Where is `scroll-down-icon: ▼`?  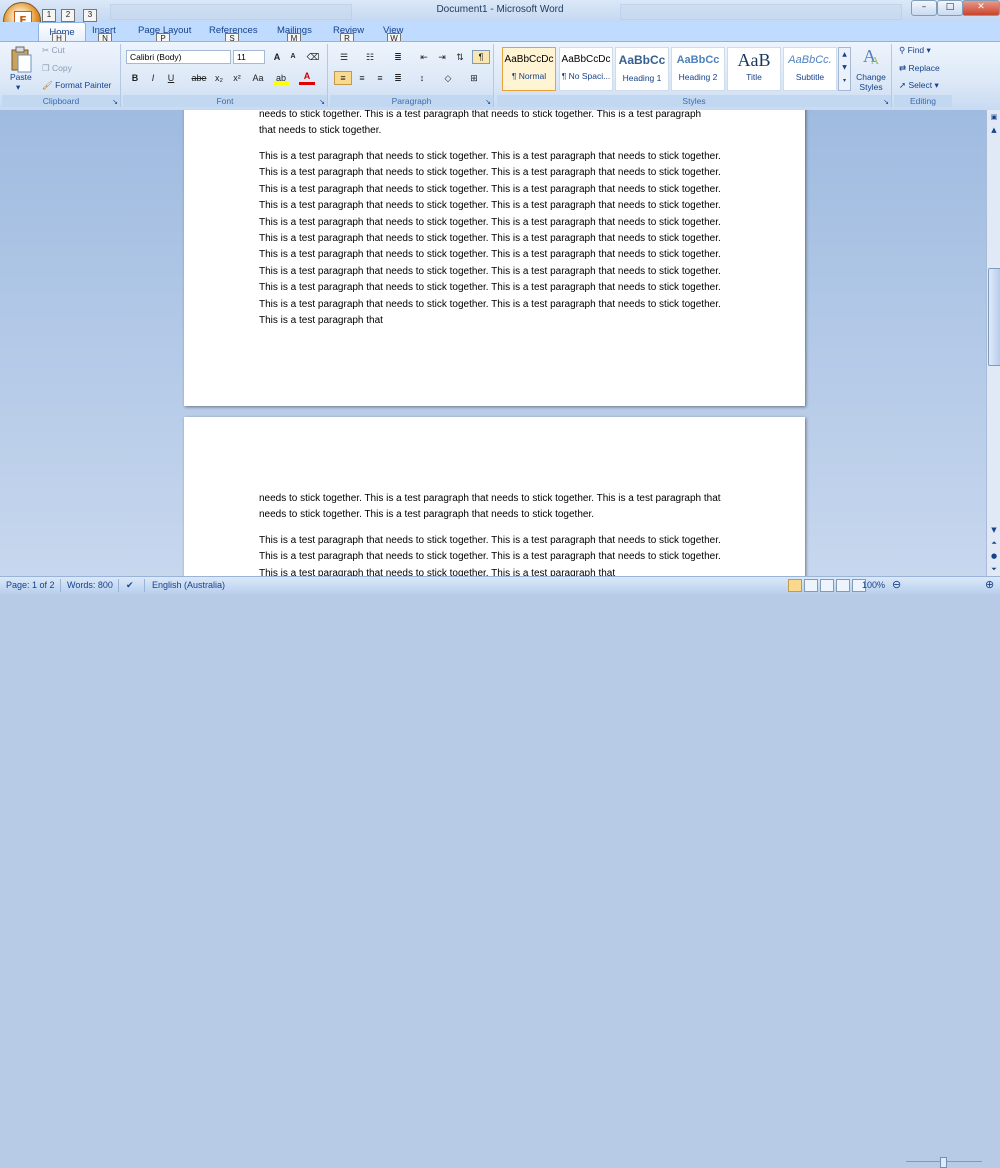 scroll-down-icon: ▼ is located at coordinates (994, 530).